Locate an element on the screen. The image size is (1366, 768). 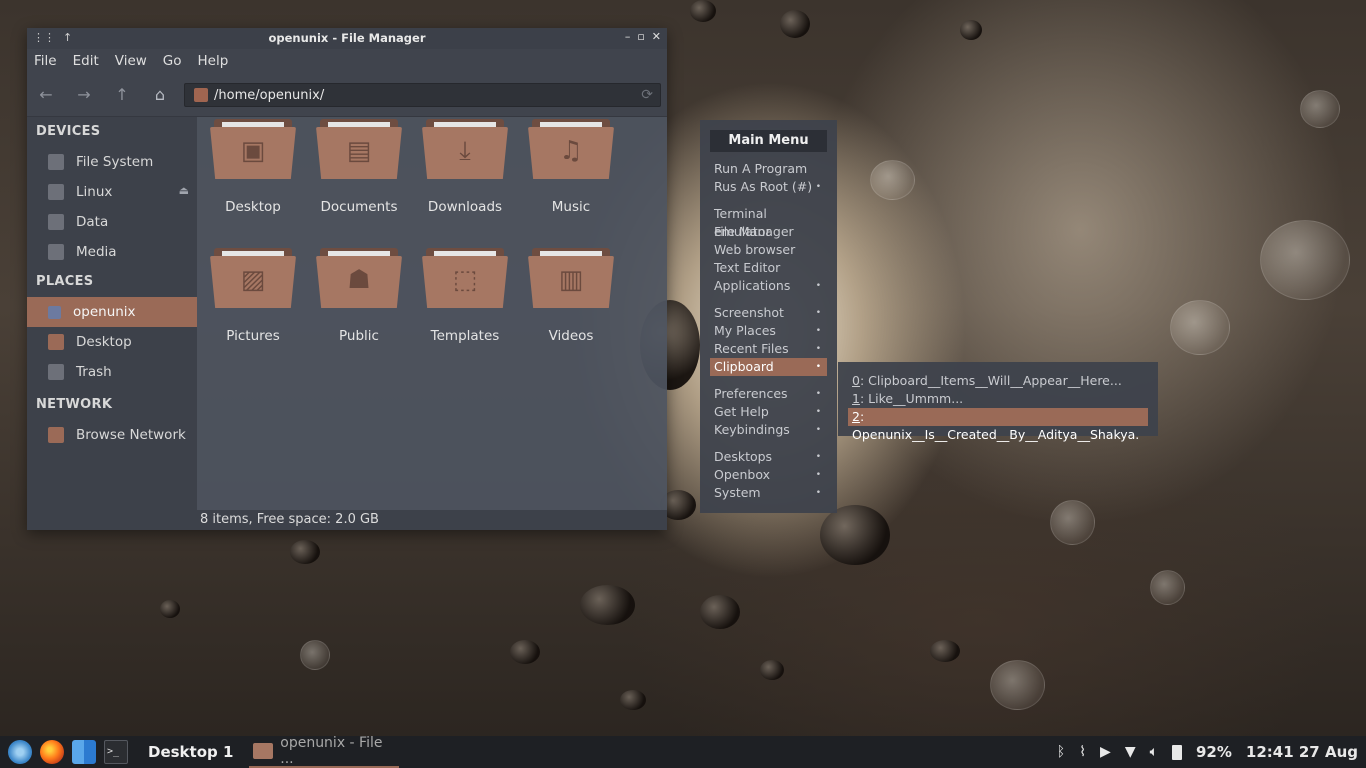
folder-music: ♫ Music is located at coordinates (571, 167).